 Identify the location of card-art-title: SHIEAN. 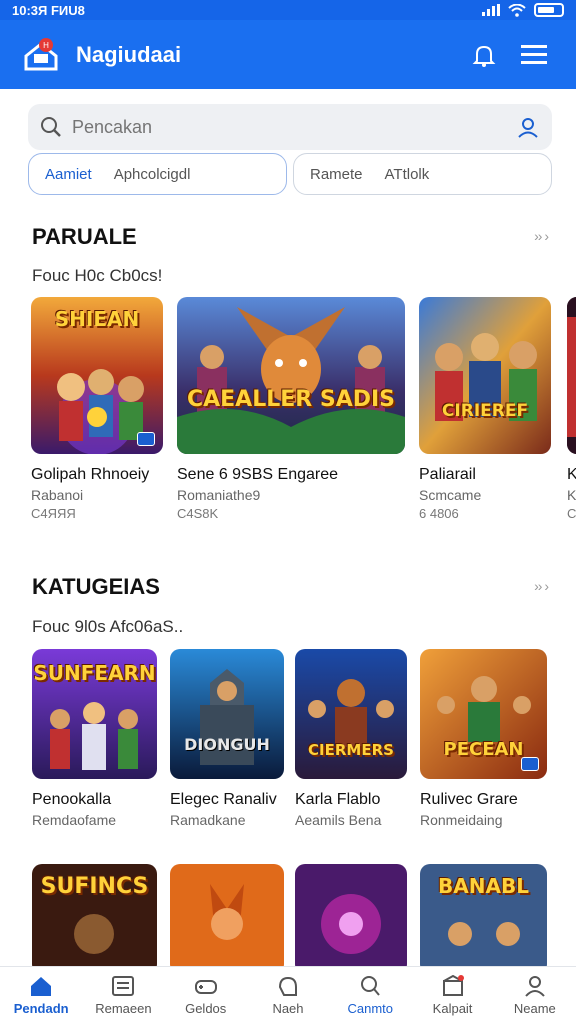
(97, 319).